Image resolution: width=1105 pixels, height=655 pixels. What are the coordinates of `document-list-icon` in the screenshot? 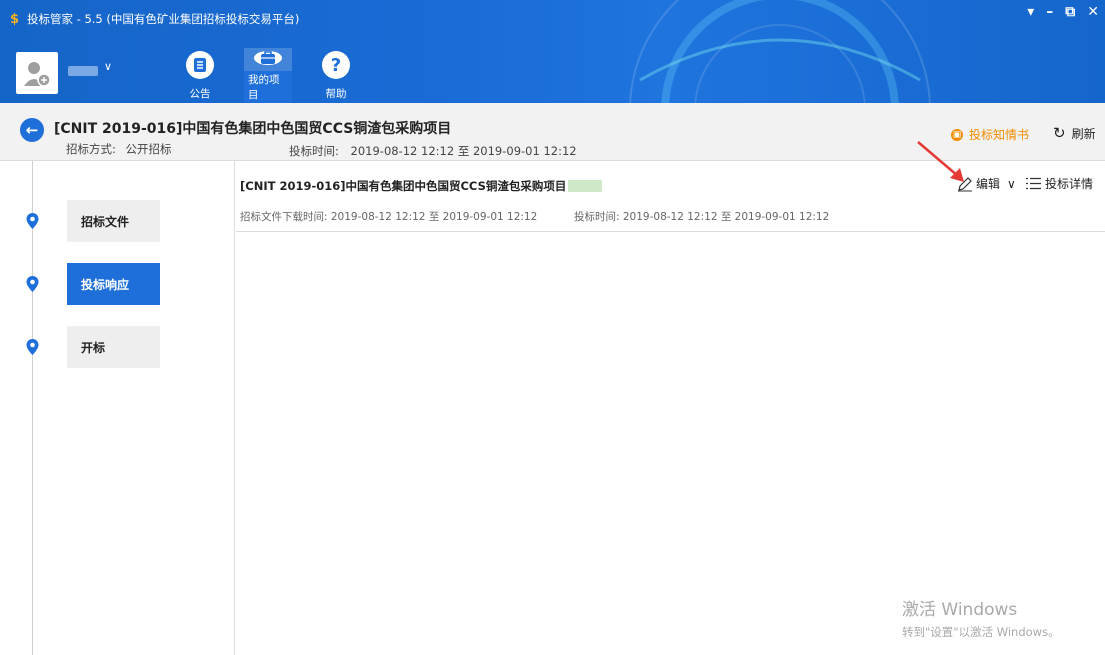 It's located at (200, 65).